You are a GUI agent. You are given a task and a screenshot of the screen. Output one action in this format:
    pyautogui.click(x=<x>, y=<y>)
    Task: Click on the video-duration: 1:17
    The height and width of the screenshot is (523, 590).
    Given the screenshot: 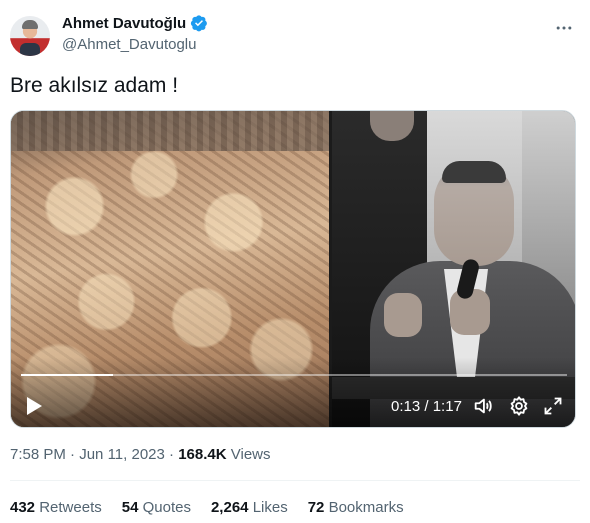 What is the action you would take?
    pyautogui.click(x=447, y=406)
    